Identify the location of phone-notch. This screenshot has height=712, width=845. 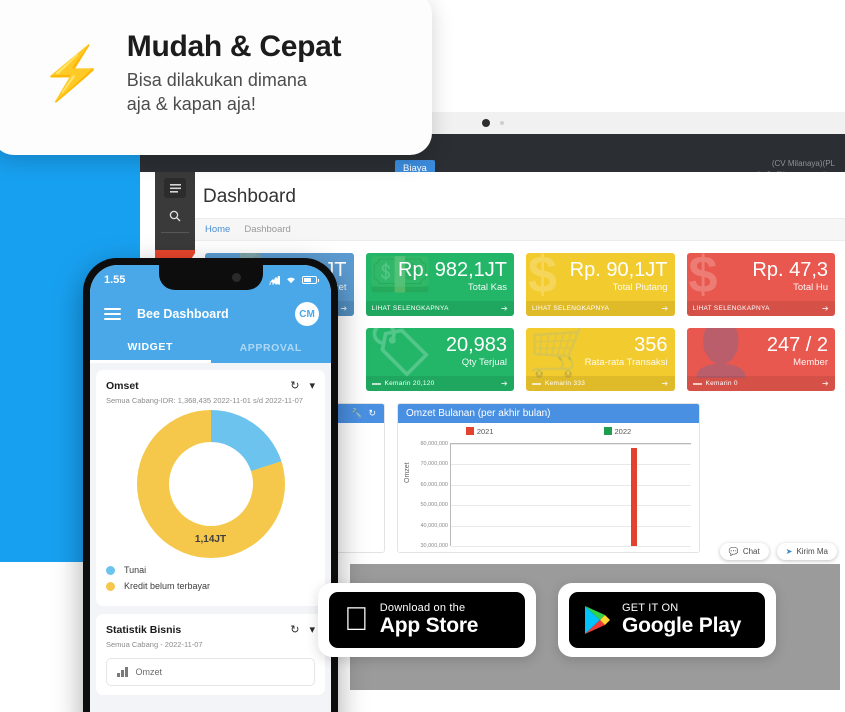
(210, 277).